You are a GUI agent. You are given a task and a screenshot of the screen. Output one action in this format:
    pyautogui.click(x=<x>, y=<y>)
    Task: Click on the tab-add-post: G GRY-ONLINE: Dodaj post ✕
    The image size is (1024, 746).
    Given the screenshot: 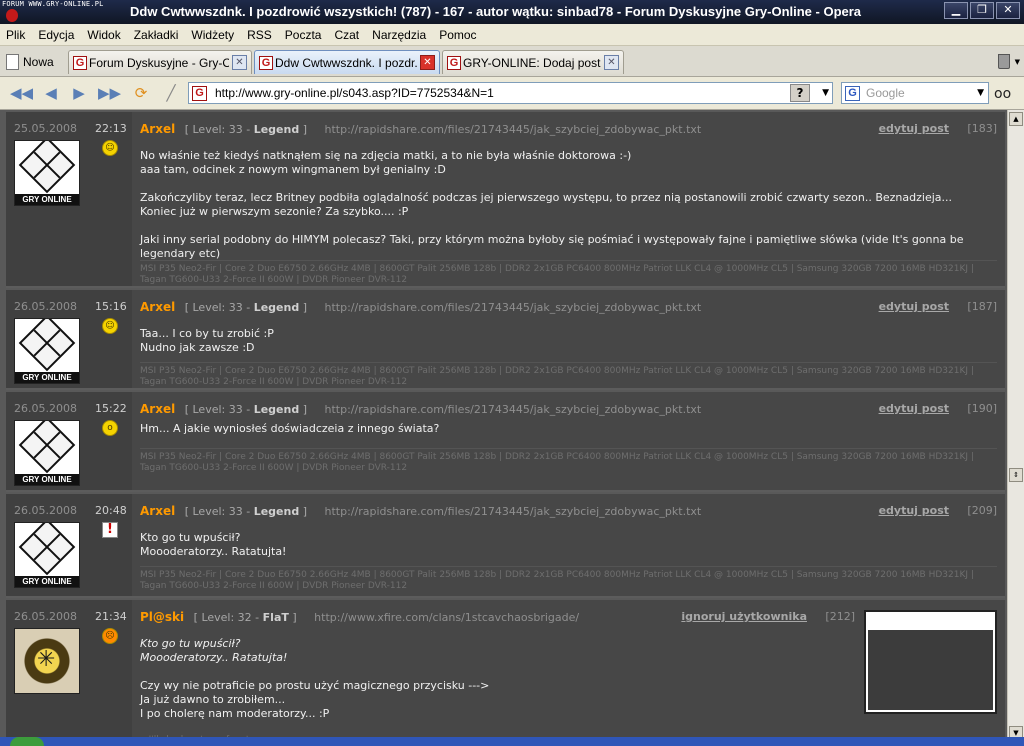 What is the action you would take?
    pyautogui.click(x=533, y=62)
    